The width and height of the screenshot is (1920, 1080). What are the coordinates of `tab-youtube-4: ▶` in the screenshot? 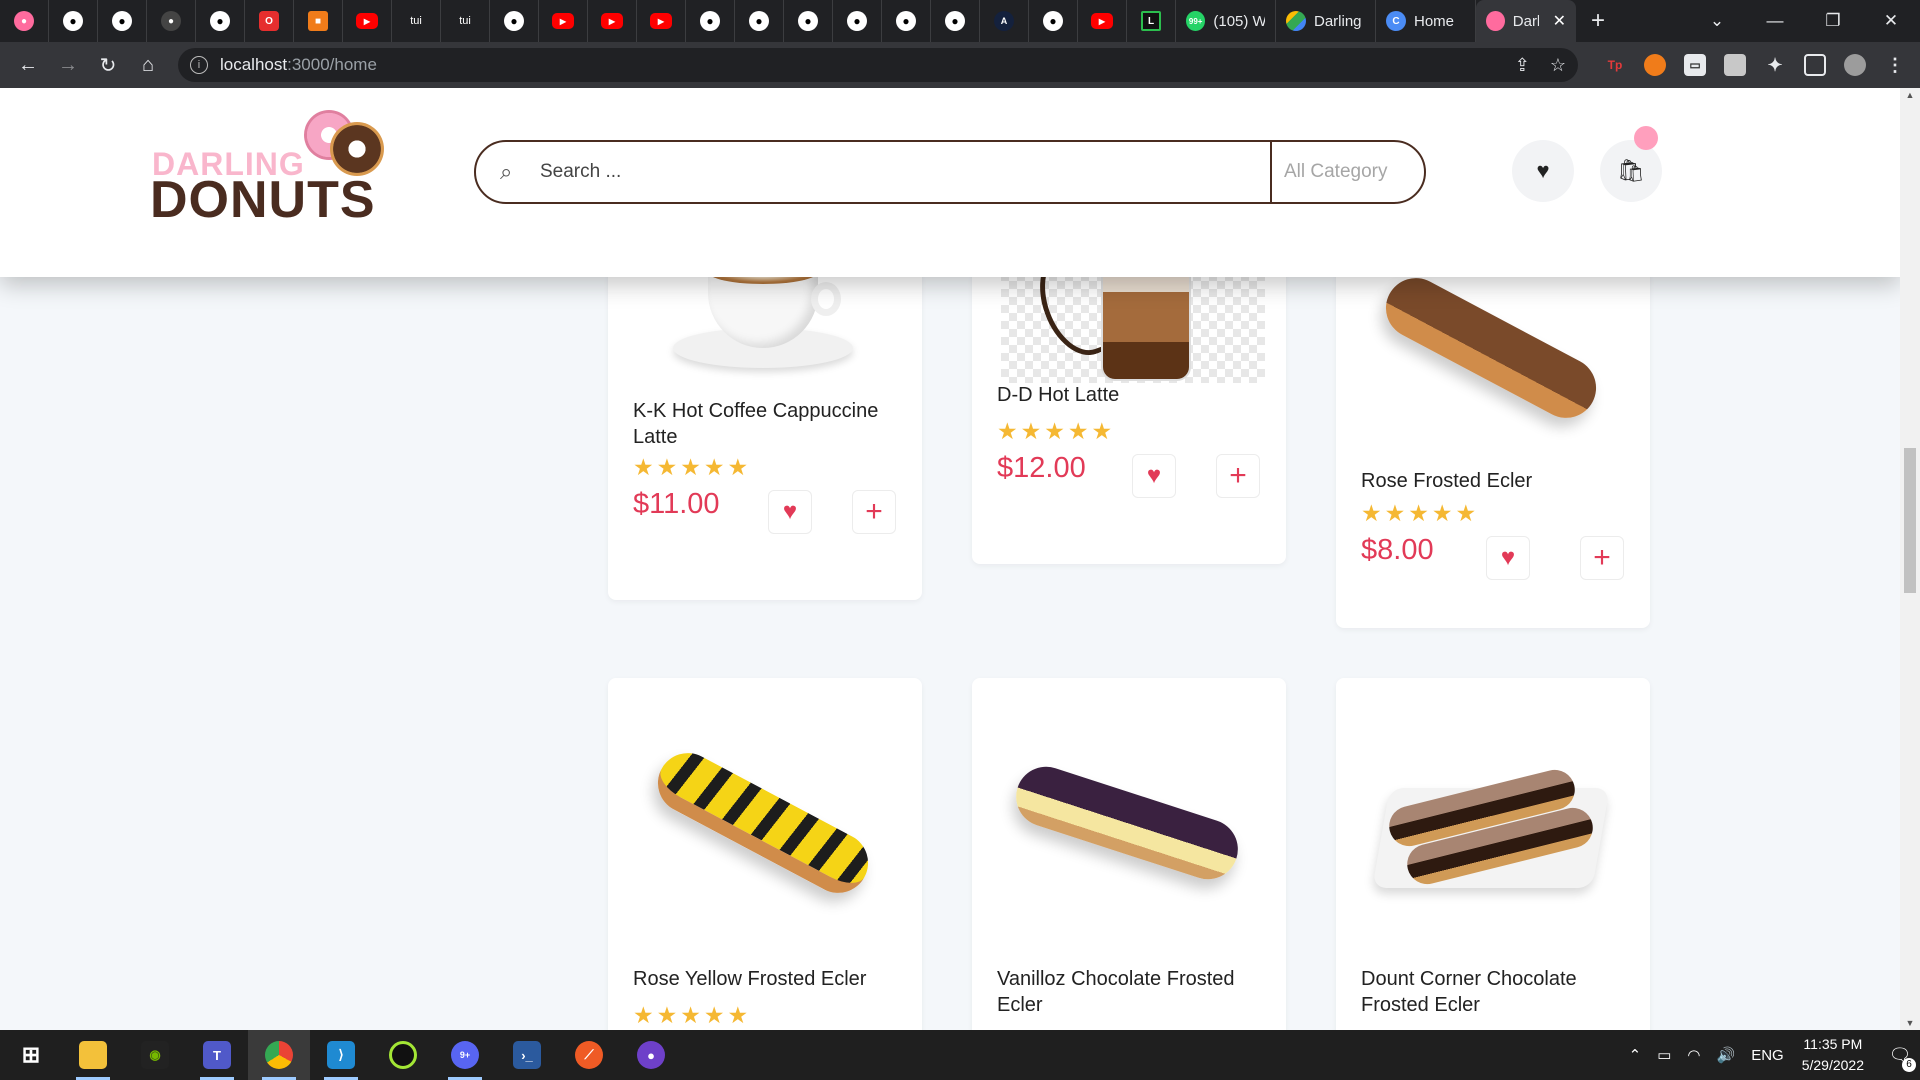 It's located at (661, 21).